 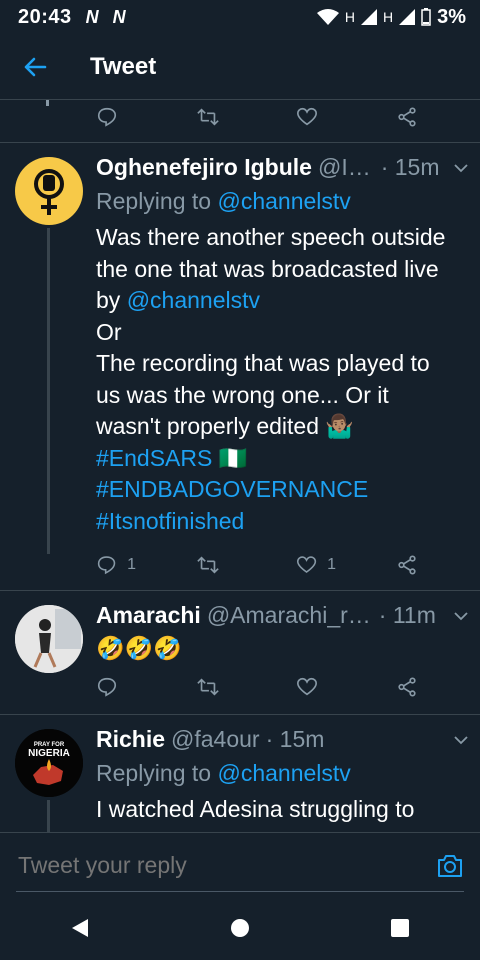 I want to click on text-line: us was the wrong one... Or it, so click(x=242, y=394).